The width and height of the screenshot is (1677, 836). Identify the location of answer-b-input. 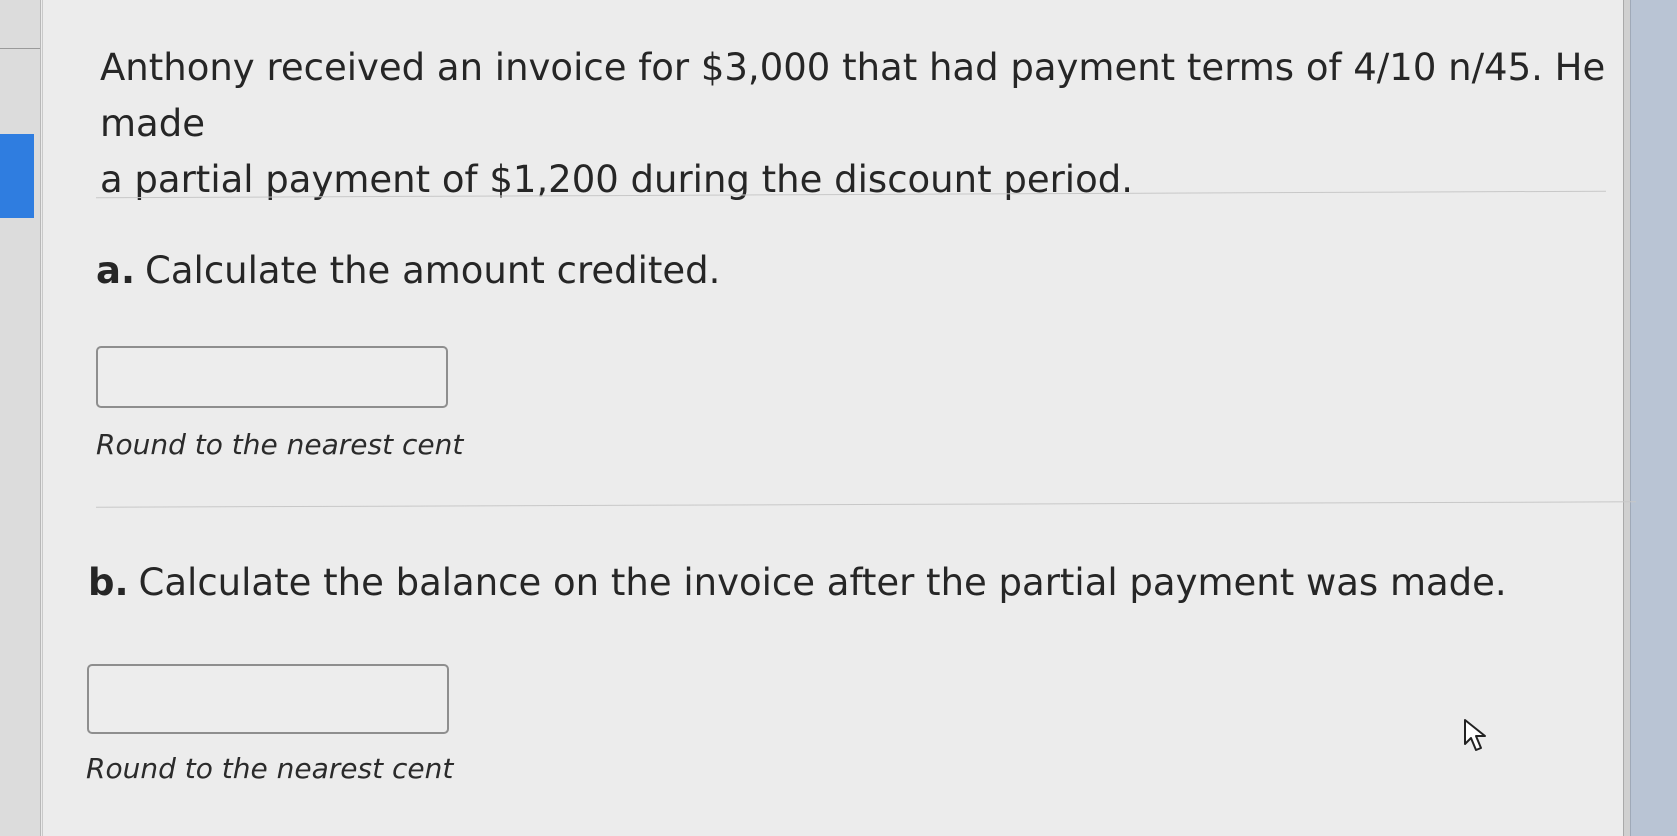
(268, 699).